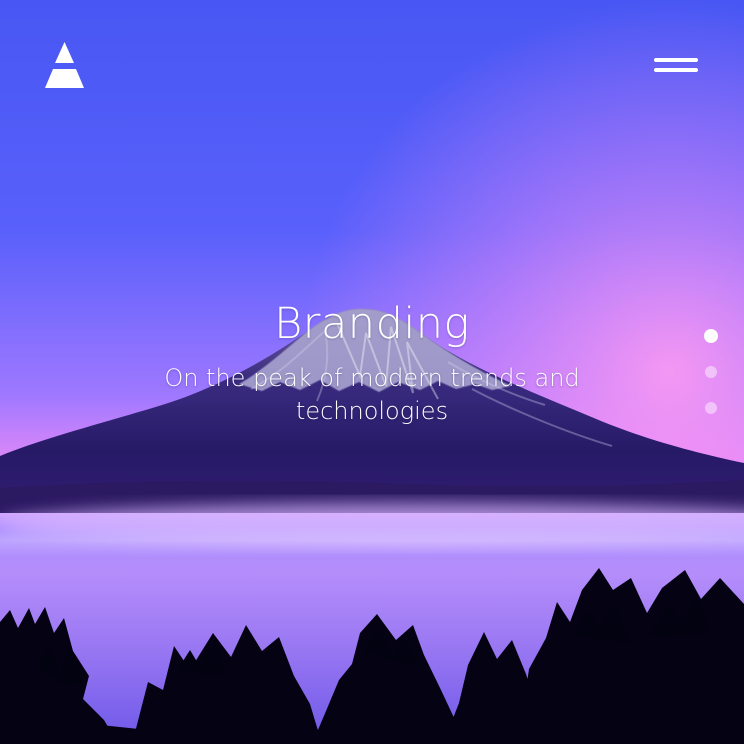  I want to click on hamburger-menu-button, so click(676, 66).